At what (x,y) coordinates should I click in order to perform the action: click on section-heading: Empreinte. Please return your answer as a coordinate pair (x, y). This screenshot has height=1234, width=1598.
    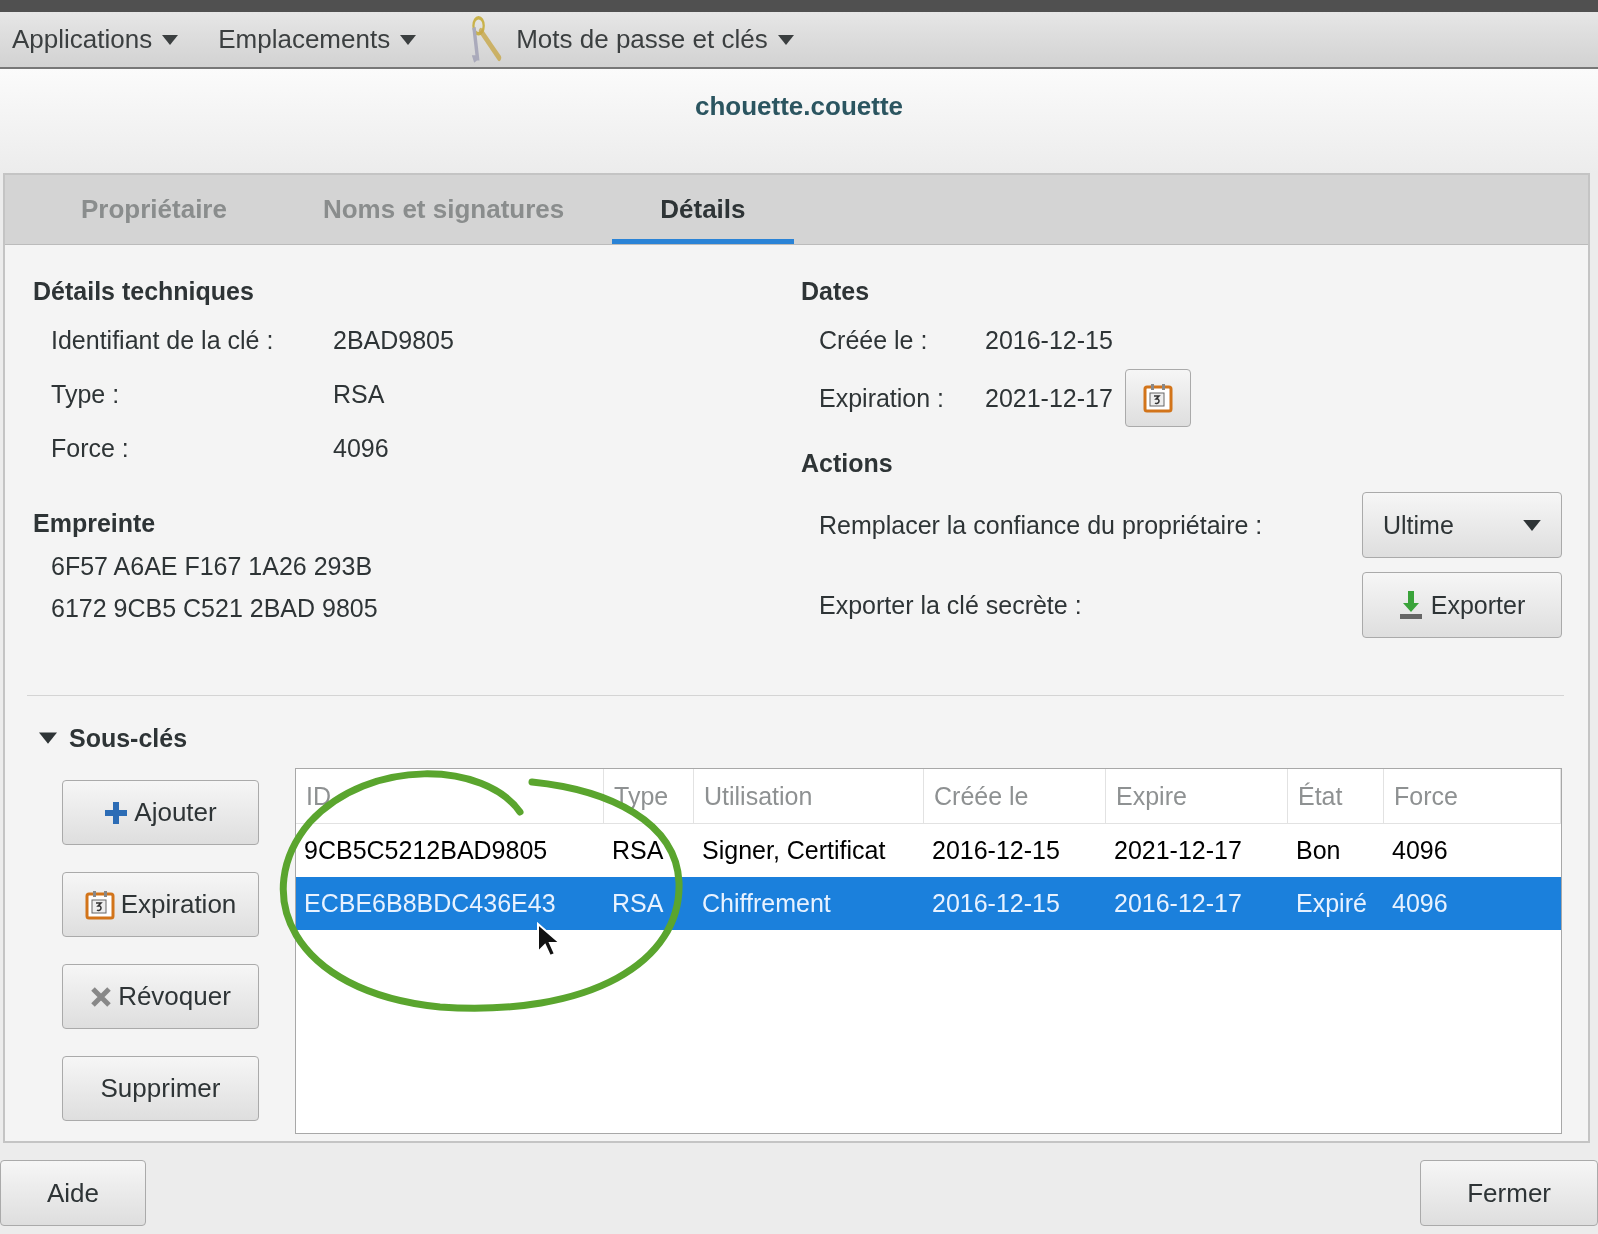
    Looking at the image, I should click on (95, 523).